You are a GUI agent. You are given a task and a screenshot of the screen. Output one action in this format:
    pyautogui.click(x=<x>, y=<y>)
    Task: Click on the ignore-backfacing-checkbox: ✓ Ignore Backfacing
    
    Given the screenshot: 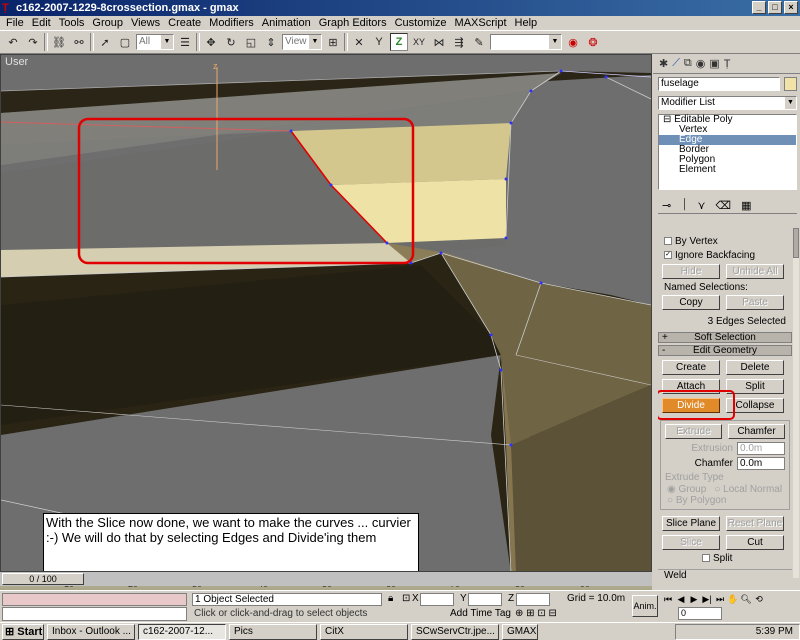 What is the action you would take?
    pyautogui.click(x=725, y=255)
    